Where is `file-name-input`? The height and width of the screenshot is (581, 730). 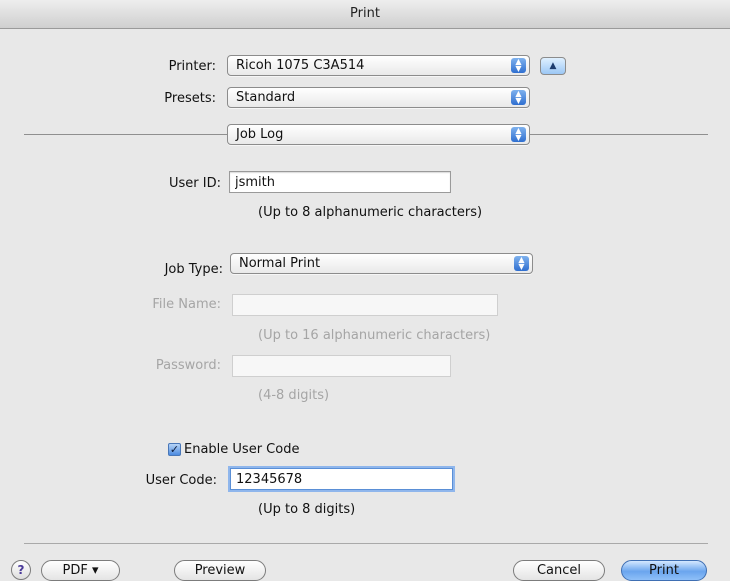
file-name-input is located at coordinates (365, 305).